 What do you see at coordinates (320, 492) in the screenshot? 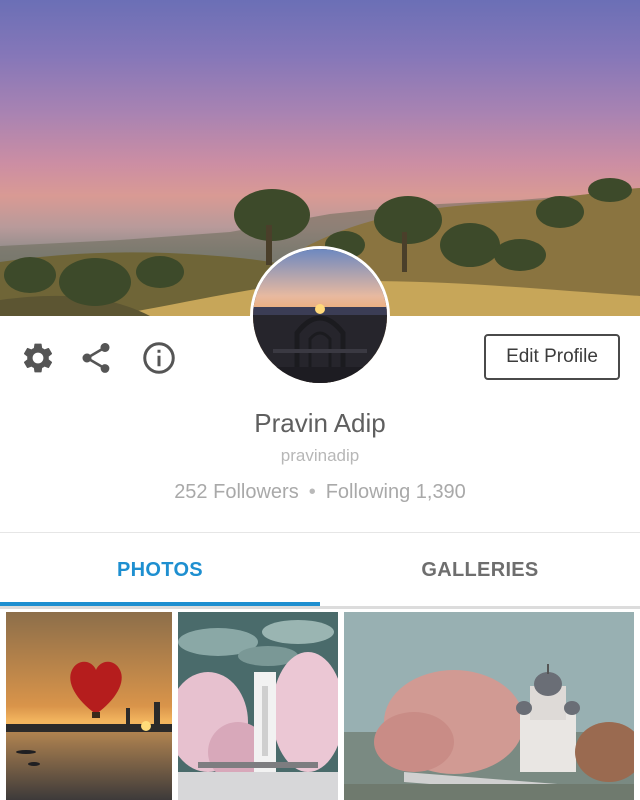
I see `profile-stats: 252 Followers • Following 1,390` at bounding box center [320, 492].